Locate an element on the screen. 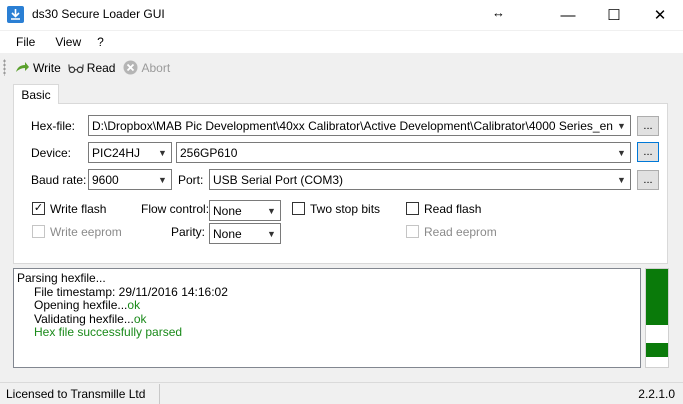 The height and width of the screenshot is (404, 683). log-line: Opening hexfile...ok is located at coordinates (87, 305).